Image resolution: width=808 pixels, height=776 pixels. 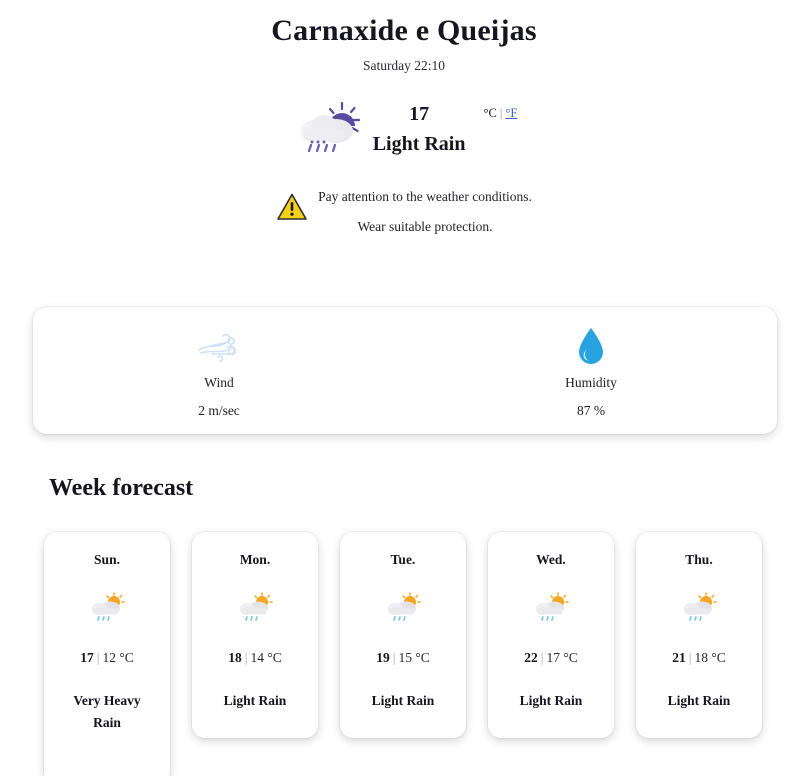 I want to click on stat-value: 87 %, so click(x=591, y=410).